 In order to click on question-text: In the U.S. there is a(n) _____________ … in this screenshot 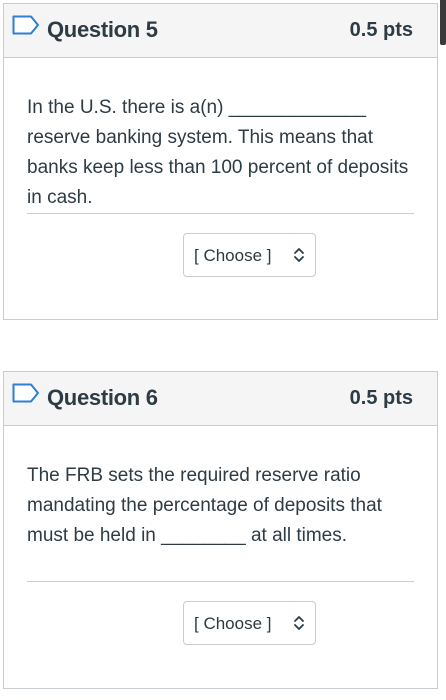, I will do `click(218, 152)`.